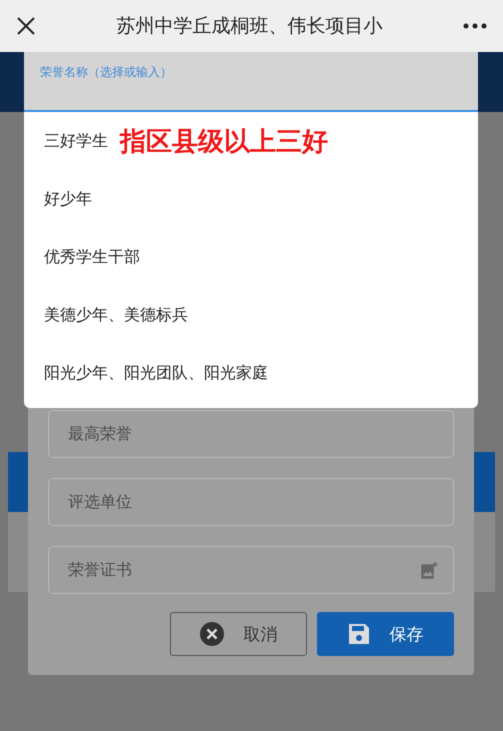 This screenshot has height=731, width=503. Describe the element at coordinates (92, 257) in the screenshot. I see `menu-option: 优秀学生干部` at that location.